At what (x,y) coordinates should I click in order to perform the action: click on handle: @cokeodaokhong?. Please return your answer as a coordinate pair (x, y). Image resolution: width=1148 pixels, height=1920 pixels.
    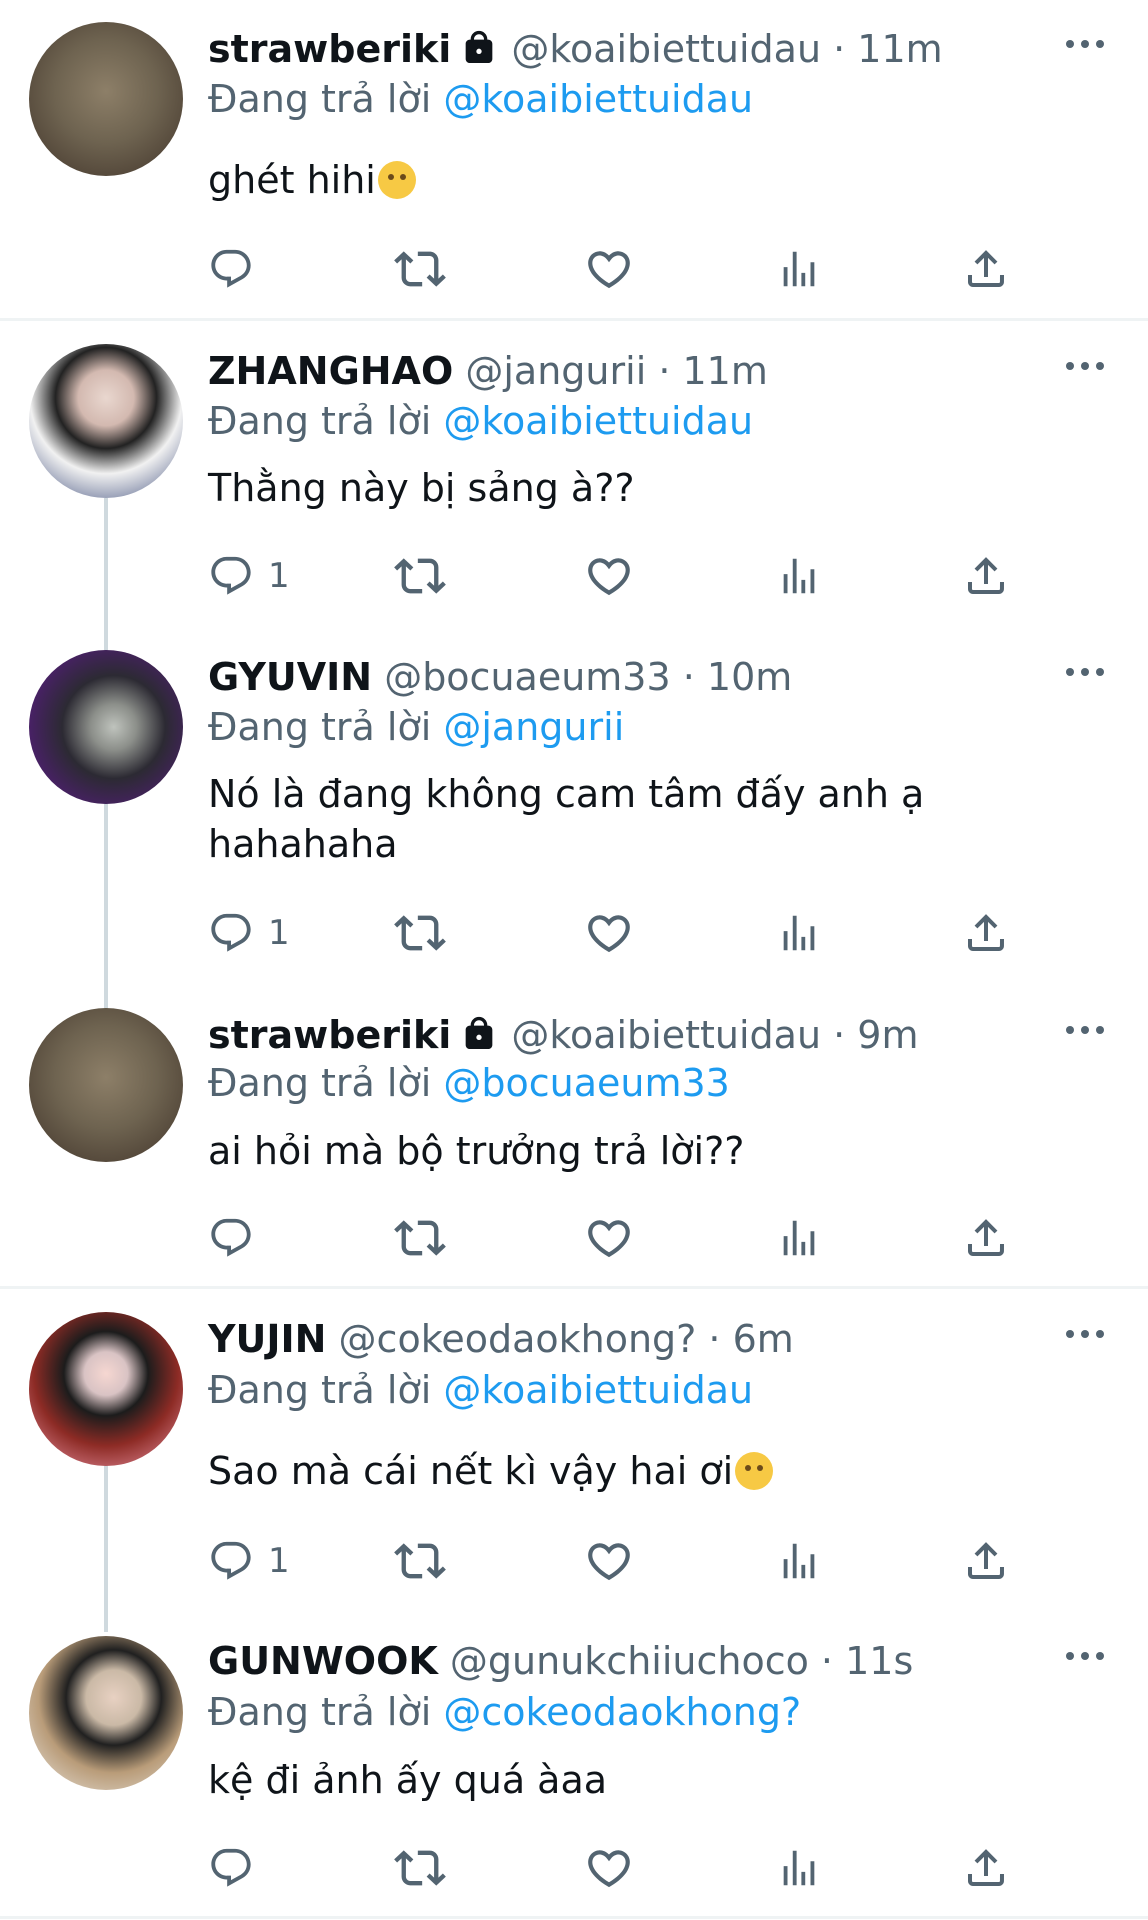
    Looking at the image, I should click on (518, 1339).